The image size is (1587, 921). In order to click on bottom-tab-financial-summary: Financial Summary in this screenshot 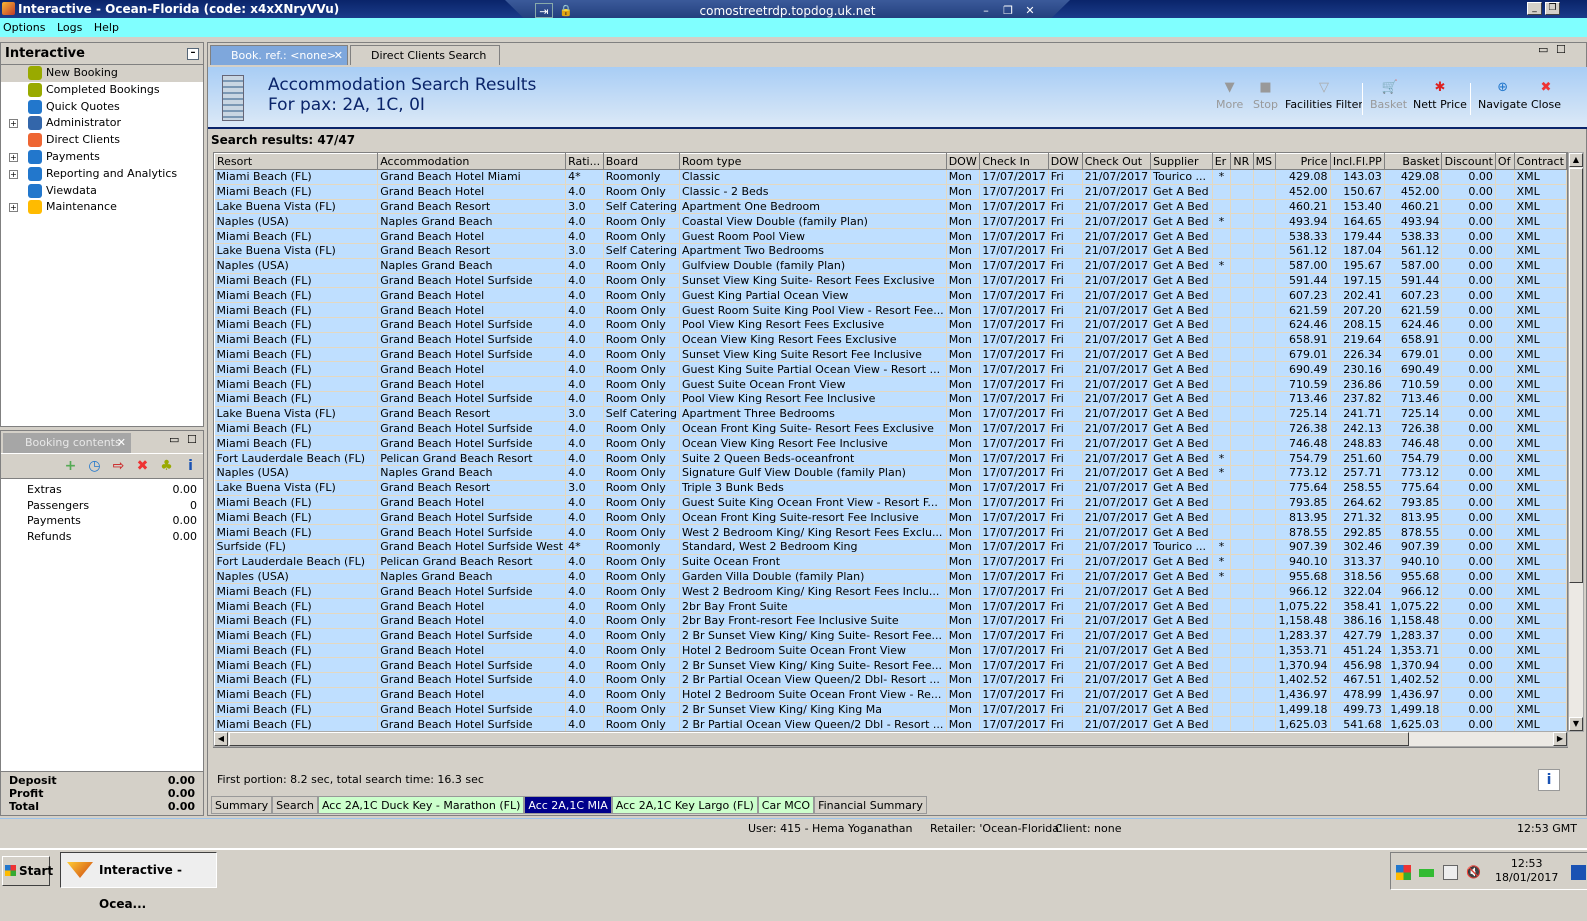, I will do `click(870, 805)`.